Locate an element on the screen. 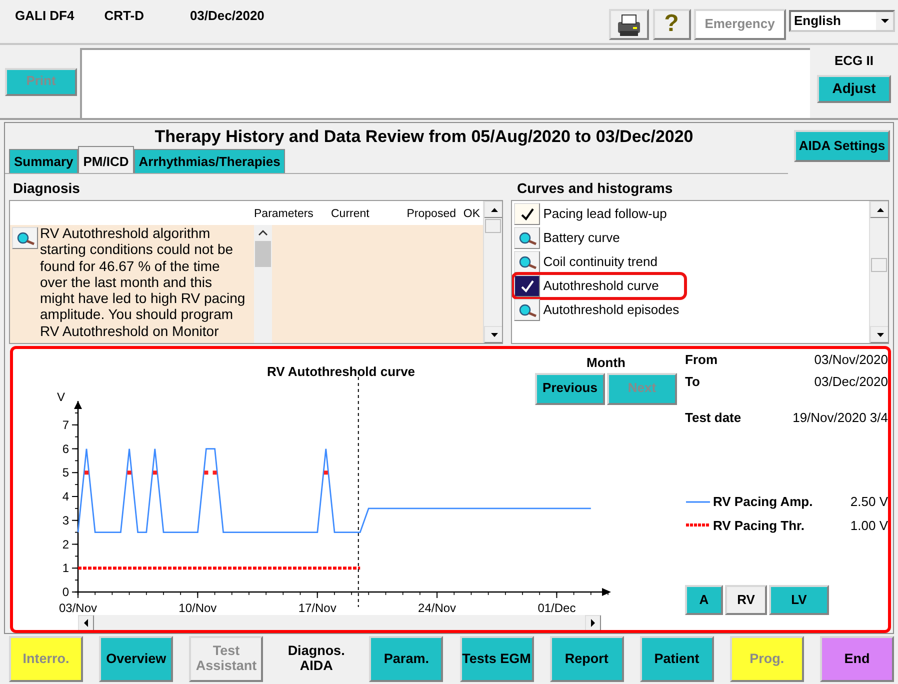 This screenshot has height=684, width=898. info-value: 03/Dec/2020 is located at coordinates (851, 382).